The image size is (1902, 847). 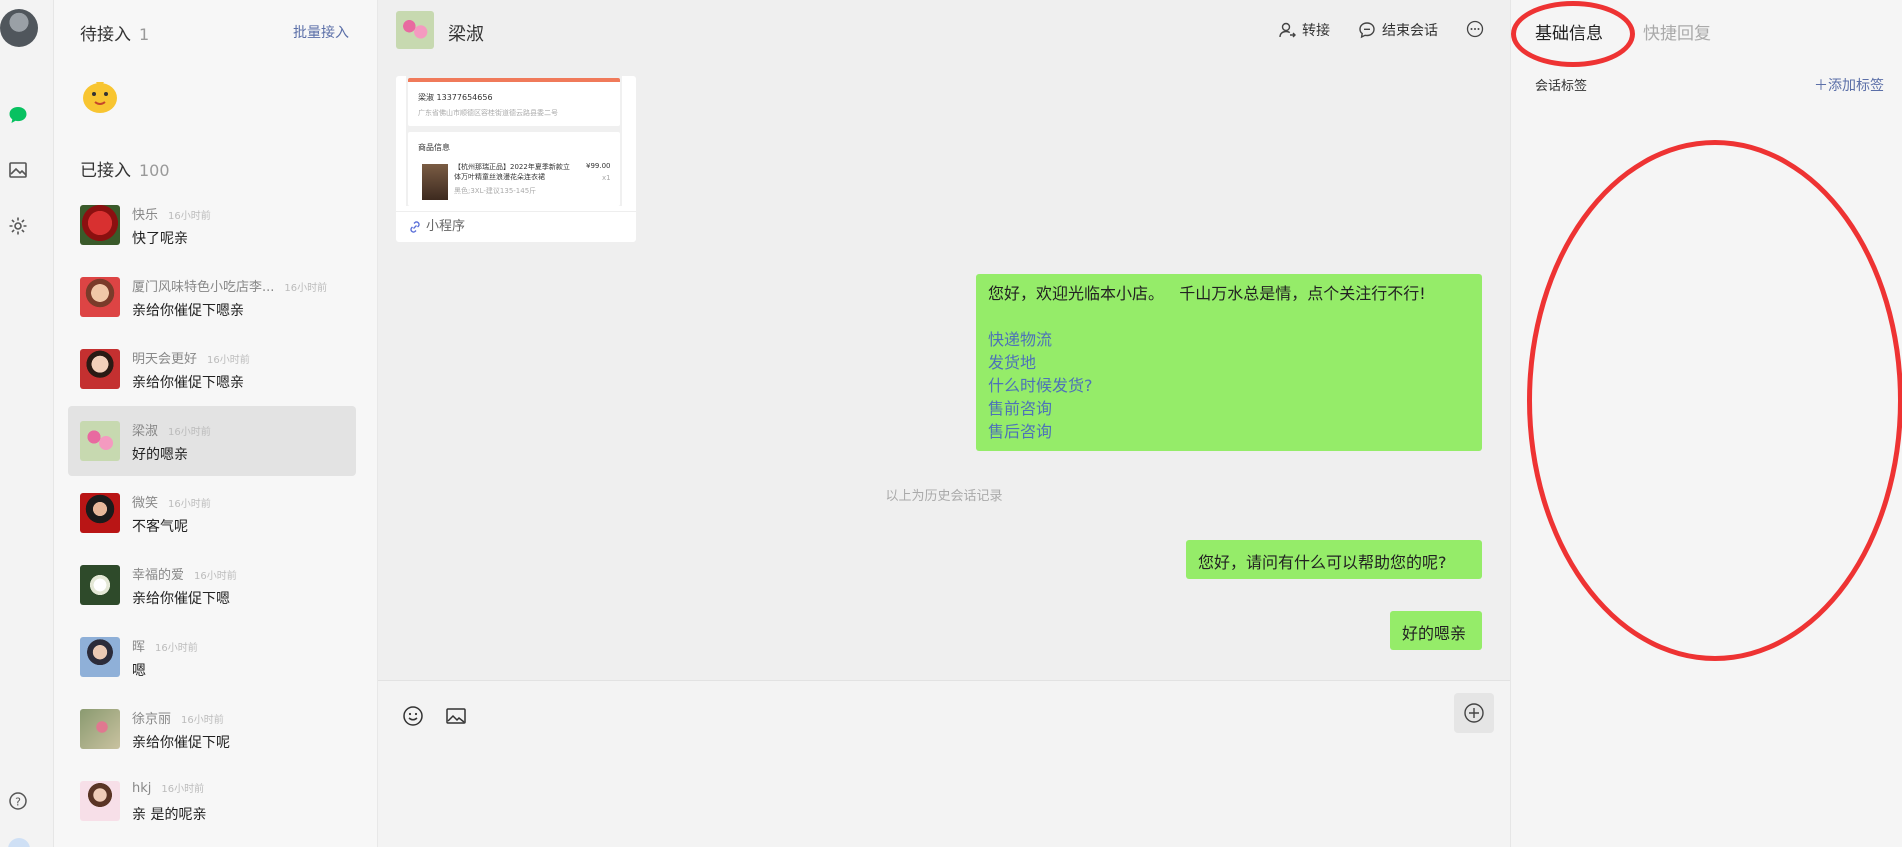 What do you see at coordinates (1436, 630) in the screenshot?
I see `reply-message-bubble: 好的嗯亲` at bounding box center [1436, 630].